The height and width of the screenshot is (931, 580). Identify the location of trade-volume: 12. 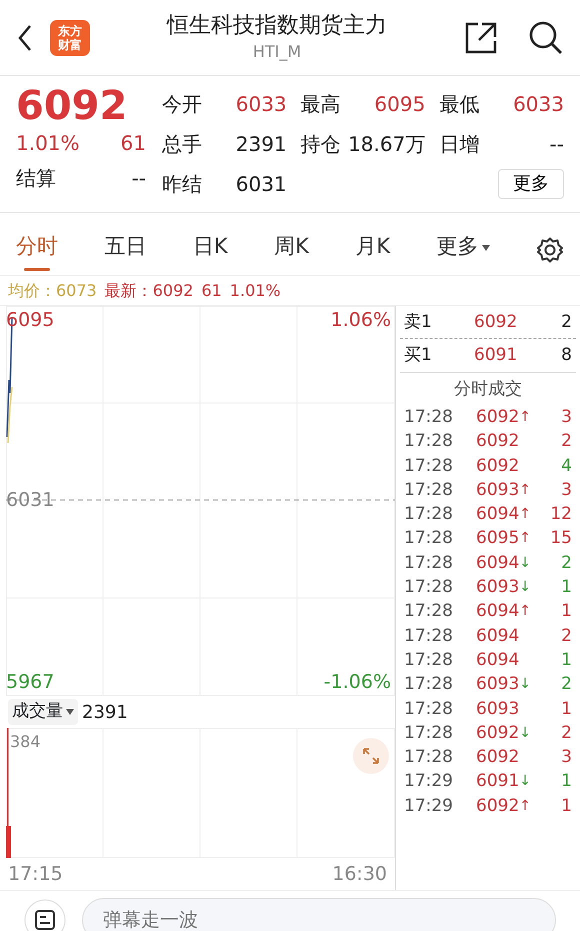
(561, 514).